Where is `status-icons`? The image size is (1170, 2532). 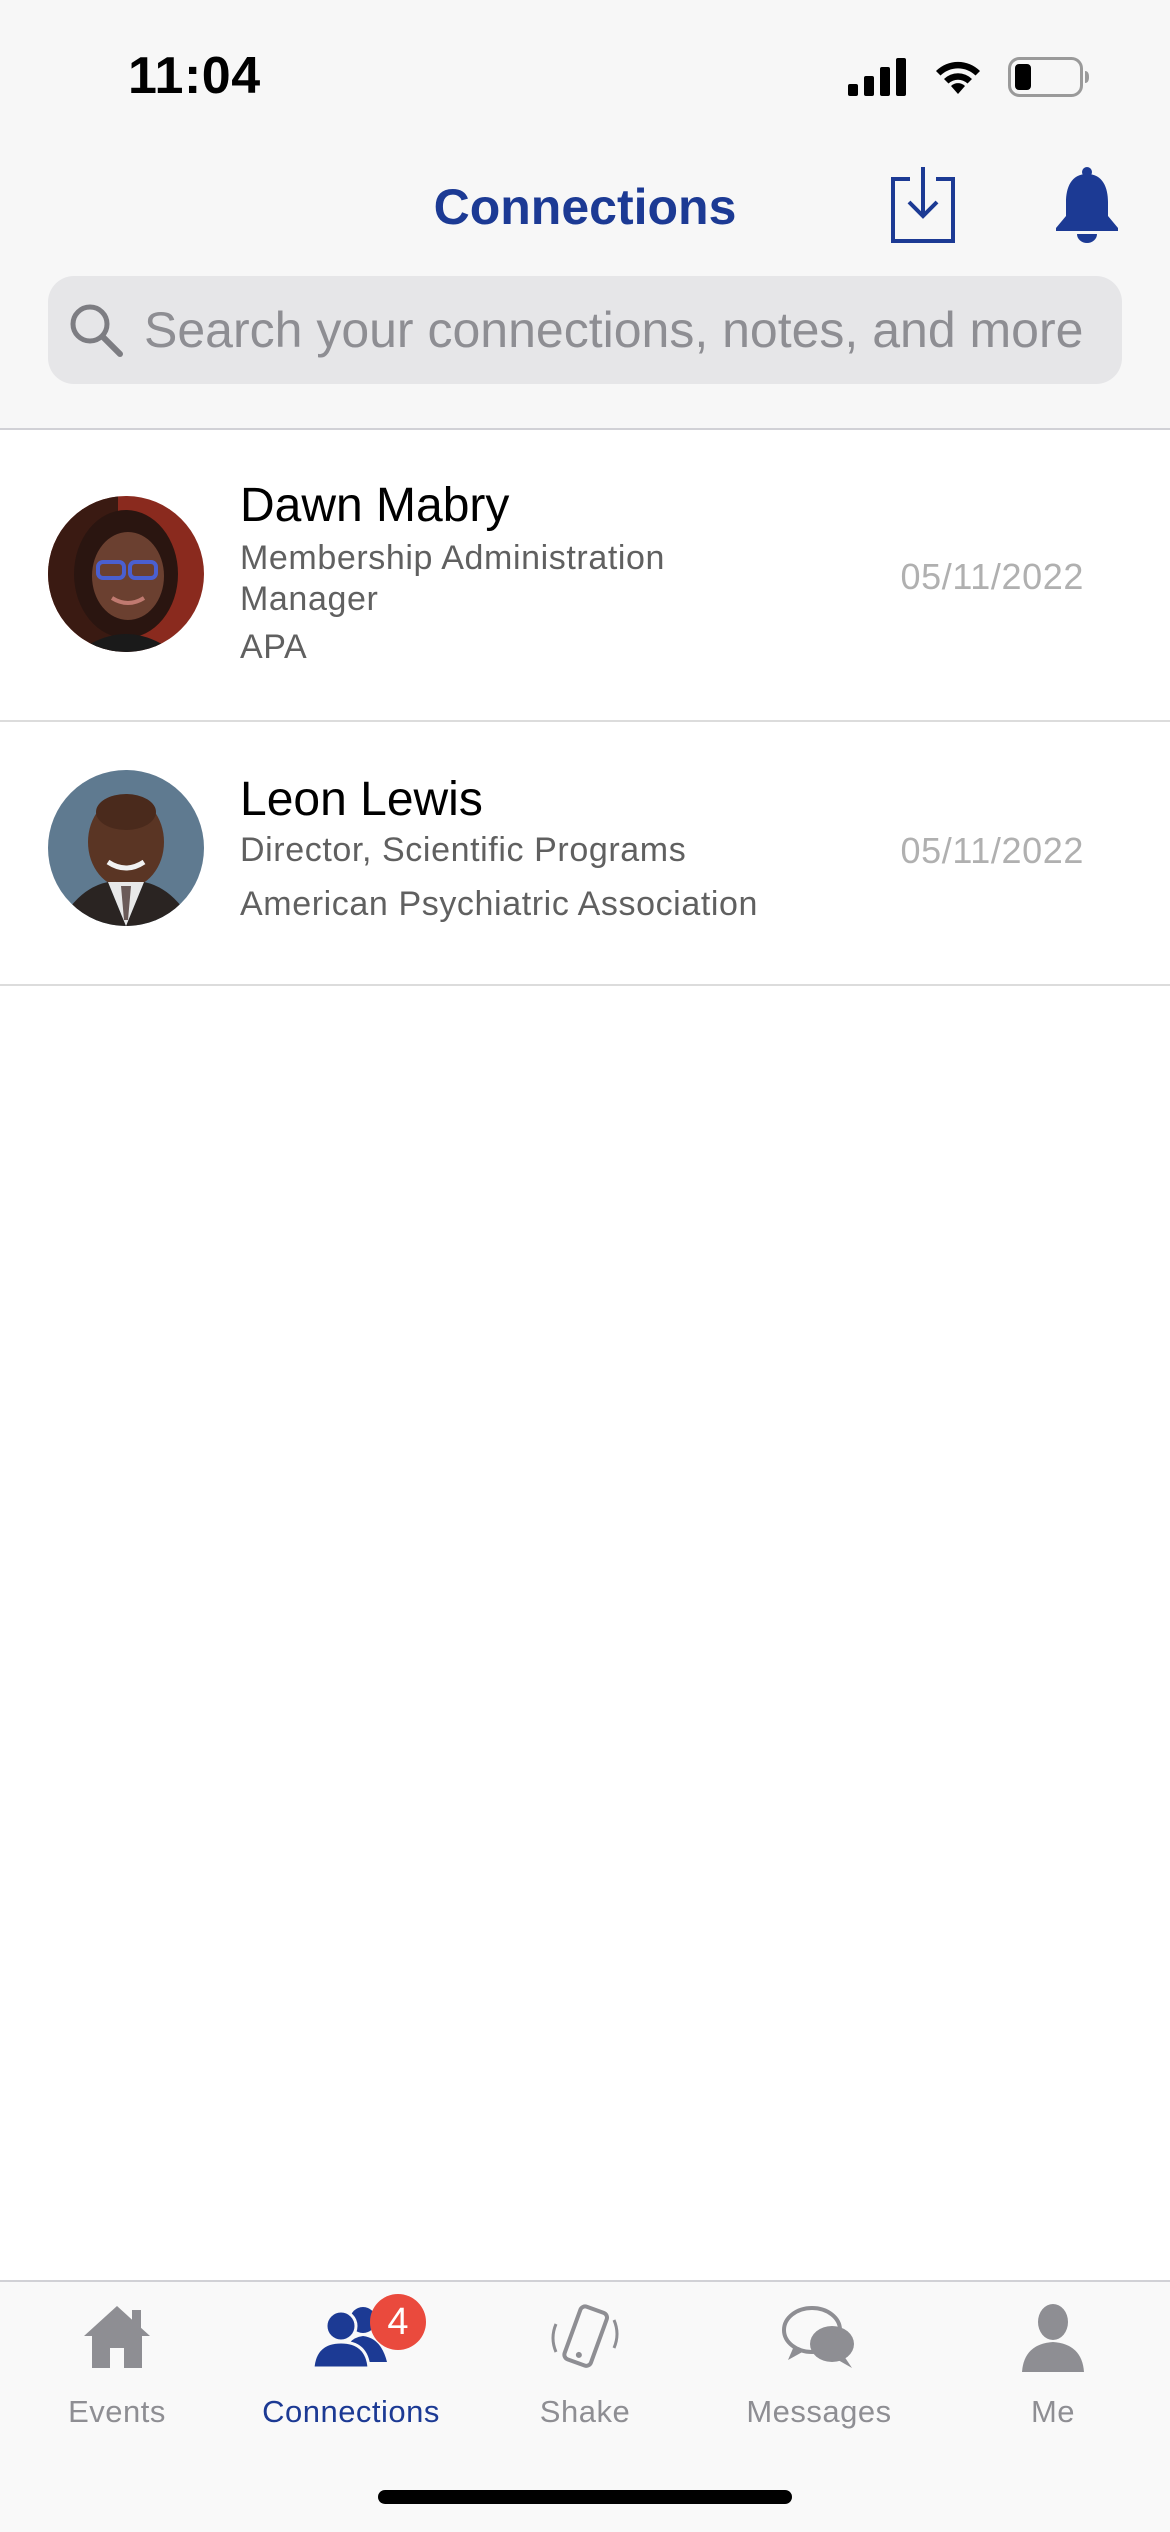 status-icons is located at coordinates (969, 77).